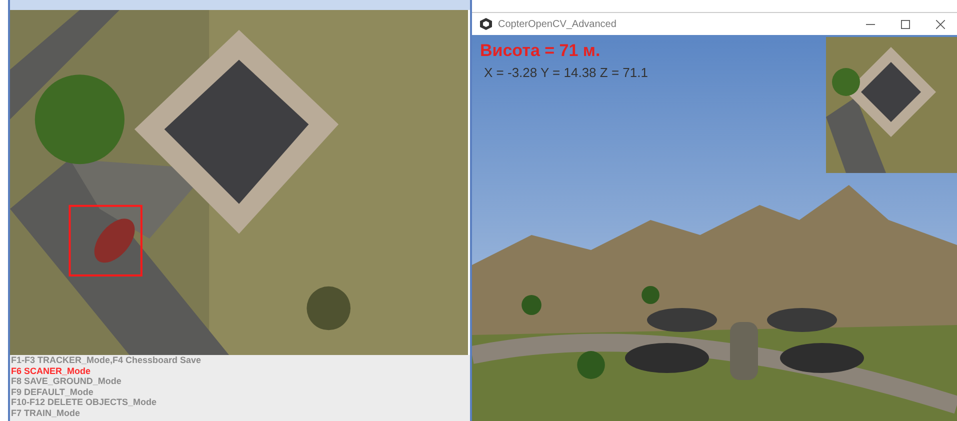  What do you see at coordinates (940, 24) in the screenshot?
I see `close-icon` at bounding box center [940, 24].